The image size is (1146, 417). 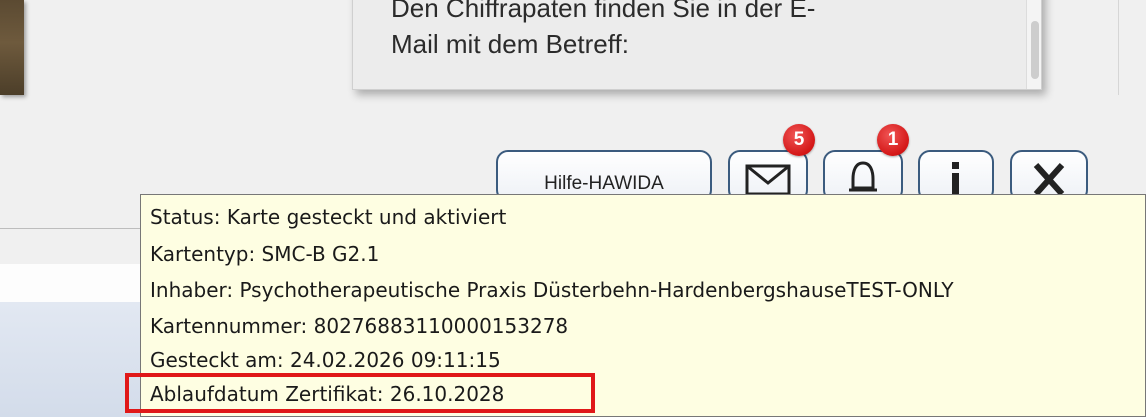 What do you see at coordinates (328, 217) in the screenshot?
I see `tooltip-status: Status: Karte gesteckt und aktiviert` at bounding box center [328, 217].